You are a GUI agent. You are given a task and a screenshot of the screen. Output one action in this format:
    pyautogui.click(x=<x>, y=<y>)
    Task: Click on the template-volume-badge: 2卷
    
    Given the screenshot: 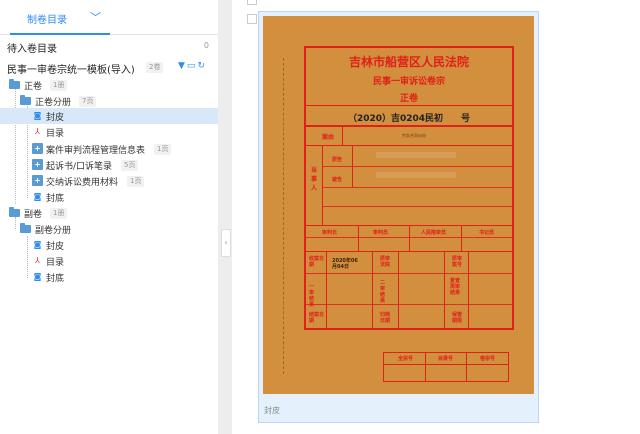 What is the action you would take?
    pyautogui.click(x=155, y=67)
    